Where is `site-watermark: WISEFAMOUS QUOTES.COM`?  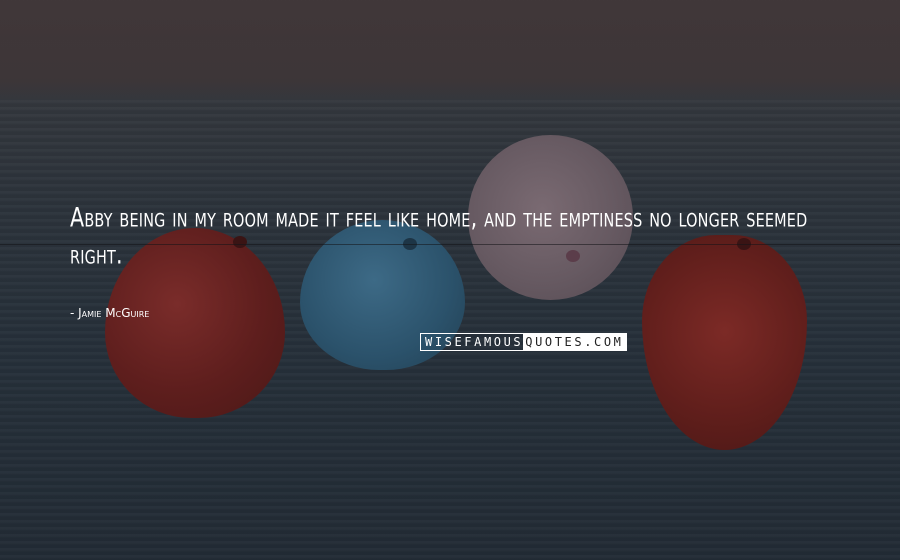 site-watermark: WISEFAMOUS QUOTES.COM is located at coordinates (523, 342).